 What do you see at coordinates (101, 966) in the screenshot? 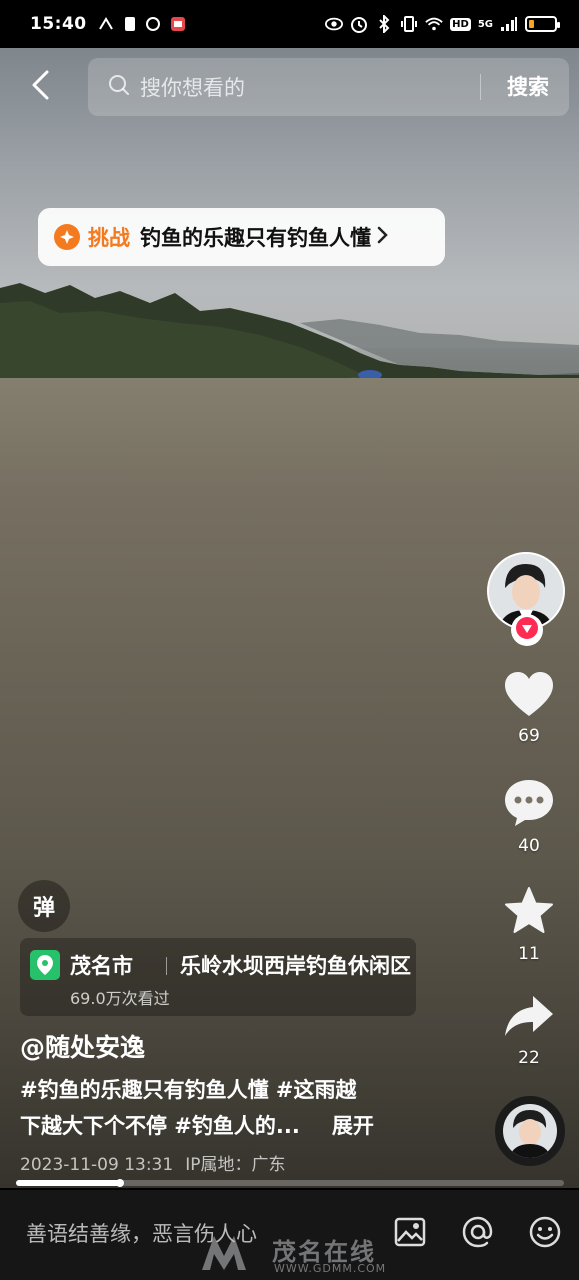
I see `location-city: 茂名市` at bounding box center [101, 966].